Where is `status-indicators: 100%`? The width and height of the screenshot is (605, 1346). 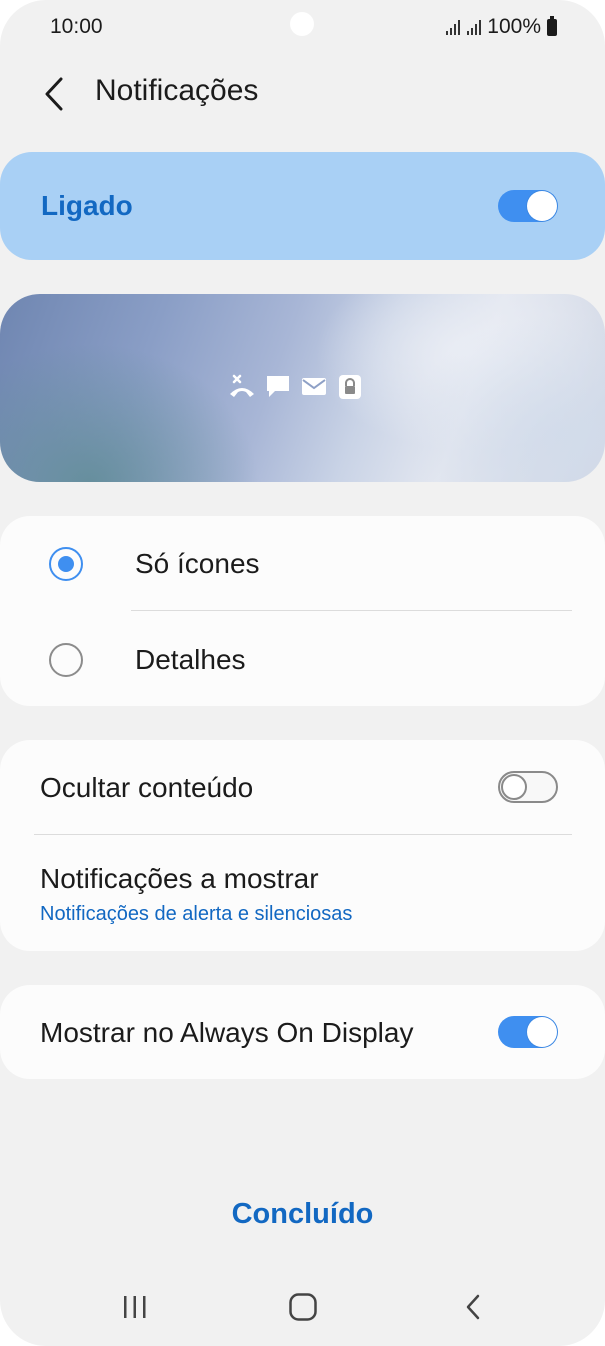 status-indicators: 100% is located at coordinates (501, 27).